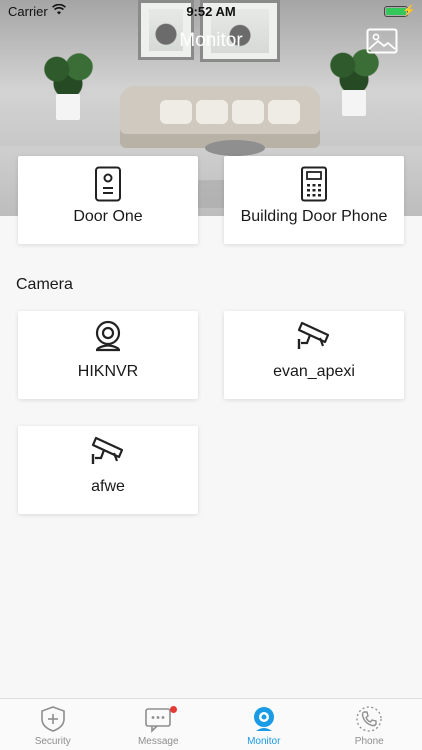 The width and height of the screenshot is (422, 750). What do you see at coordinates (44, 284) in the screenshot?
I see `camera-section-title: Camera` at bounding box center [44, 284].